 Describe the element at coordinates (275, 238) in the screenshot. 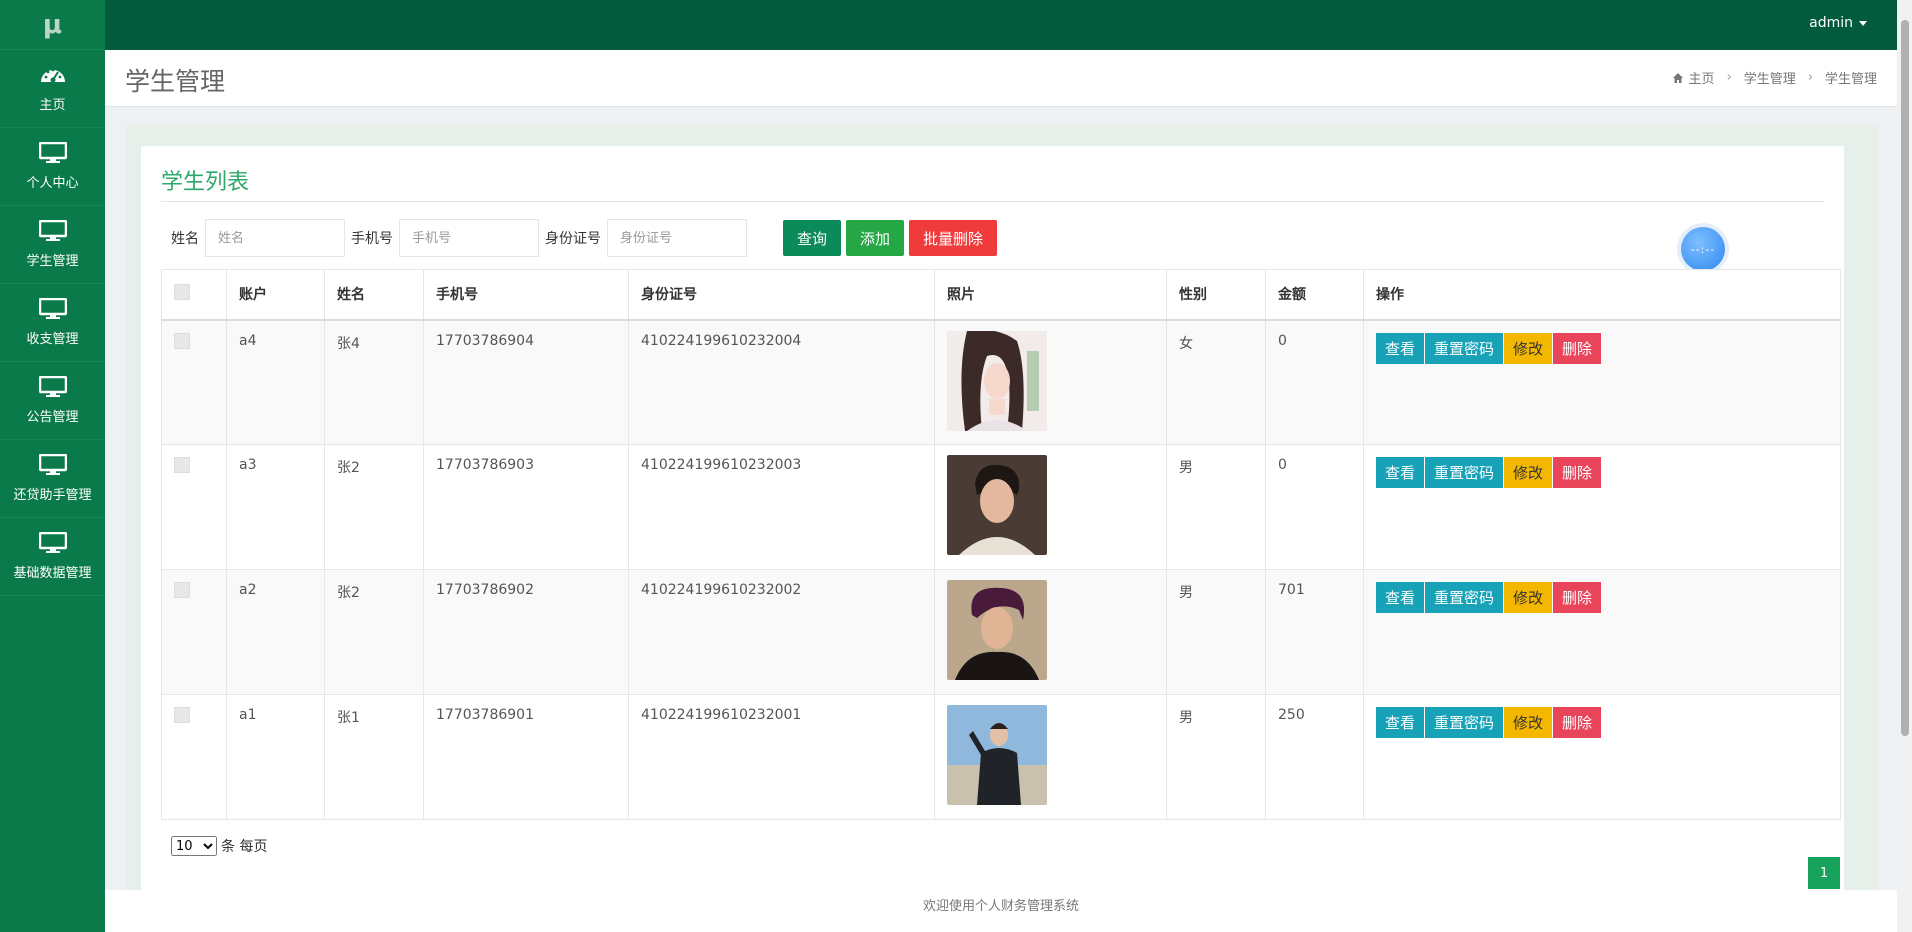

I see `name-input` at that location.